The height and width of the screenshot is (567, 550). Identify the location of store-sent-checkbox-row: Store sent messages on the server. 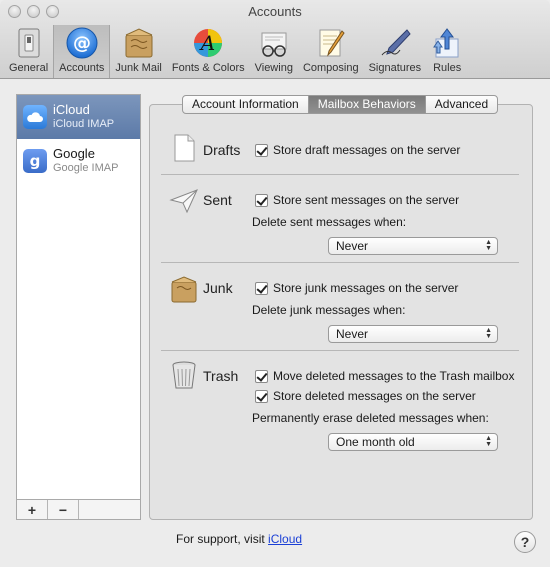
(357, 200).